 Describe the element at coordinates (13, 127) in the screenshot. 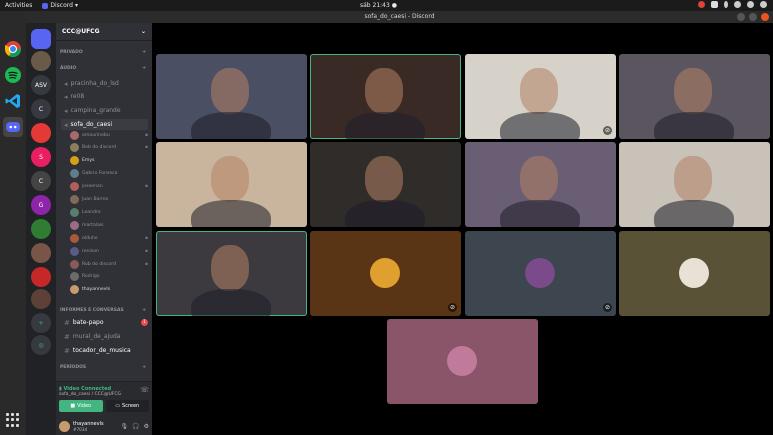

I see `discord-icon` at that location.